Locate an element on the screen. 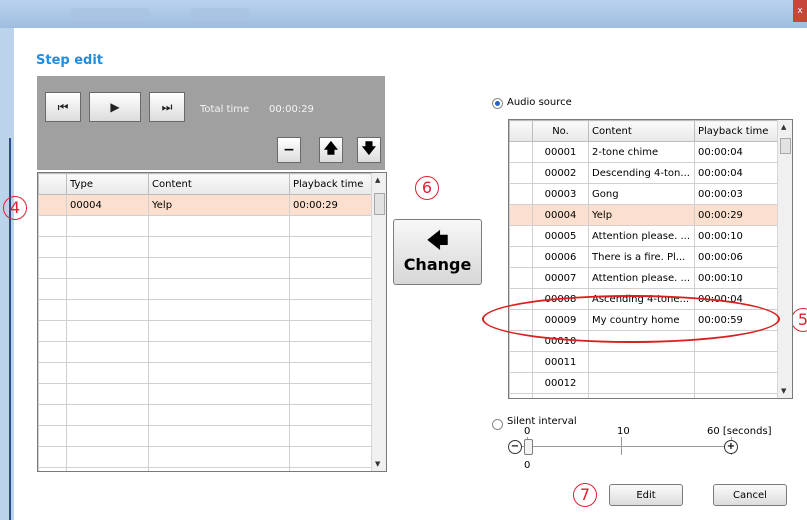 This screenshot has width=807, height=520. play-icon: ▶ is located at coordinates (115, 107).